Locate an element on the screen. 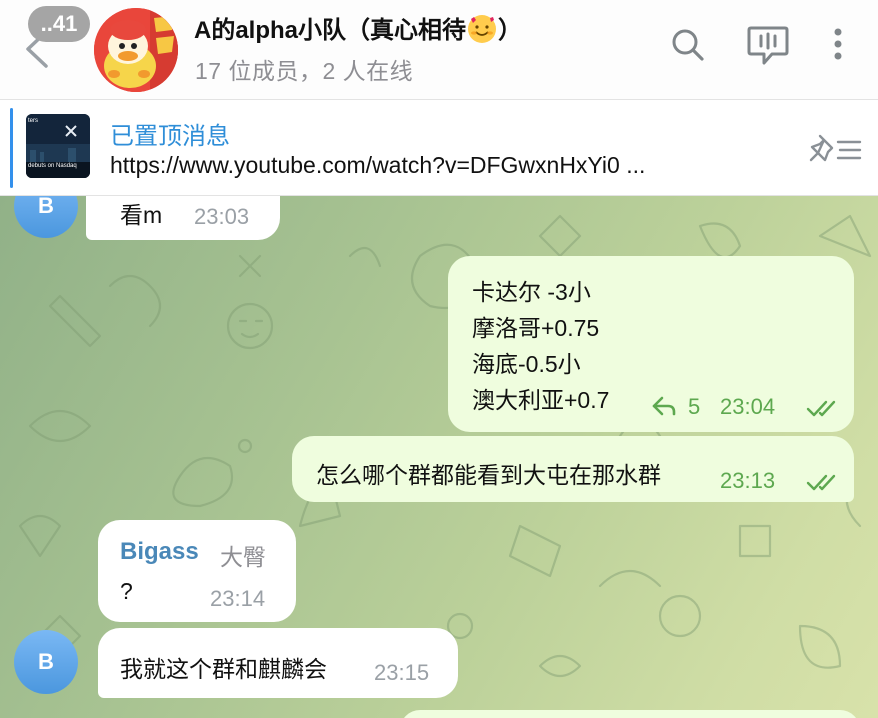  message-text: ? is located at coordinates (126, 591).